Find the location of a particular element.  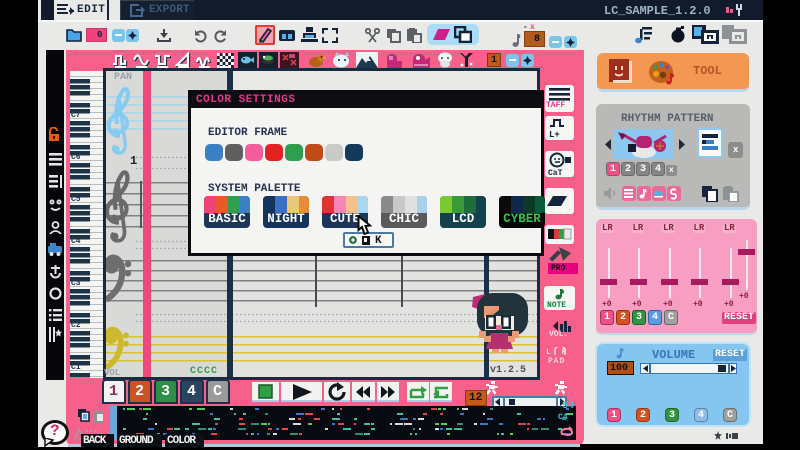

svg-text: CaT is located at coordinates (555, 173).